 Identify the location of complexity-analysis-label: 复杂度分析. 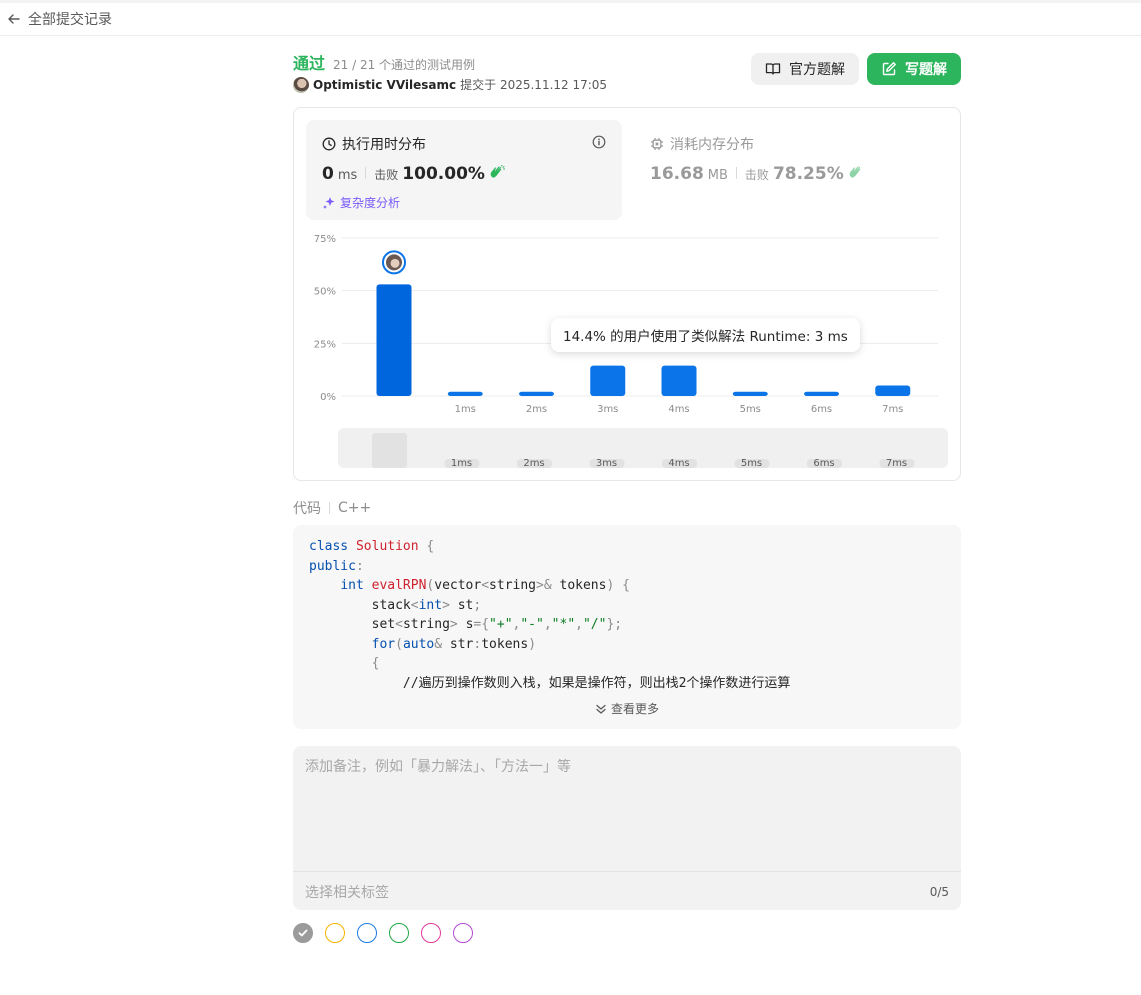
(370, 203).